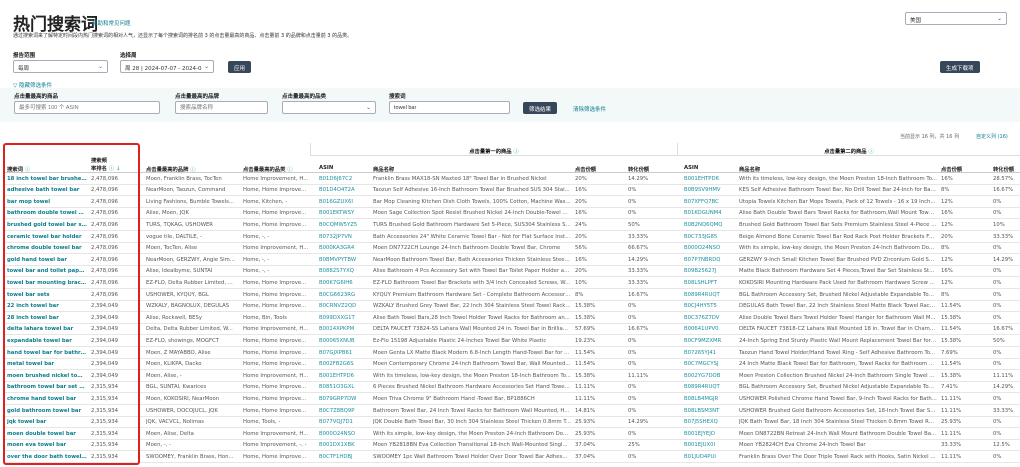 Image resolution: width=1020 pixels, height=467 pixels. What do you see at coordinates (345, 399) in the screenshot?
I see `asin-link: B079GRP7DW` at bounding box center [345, 399].